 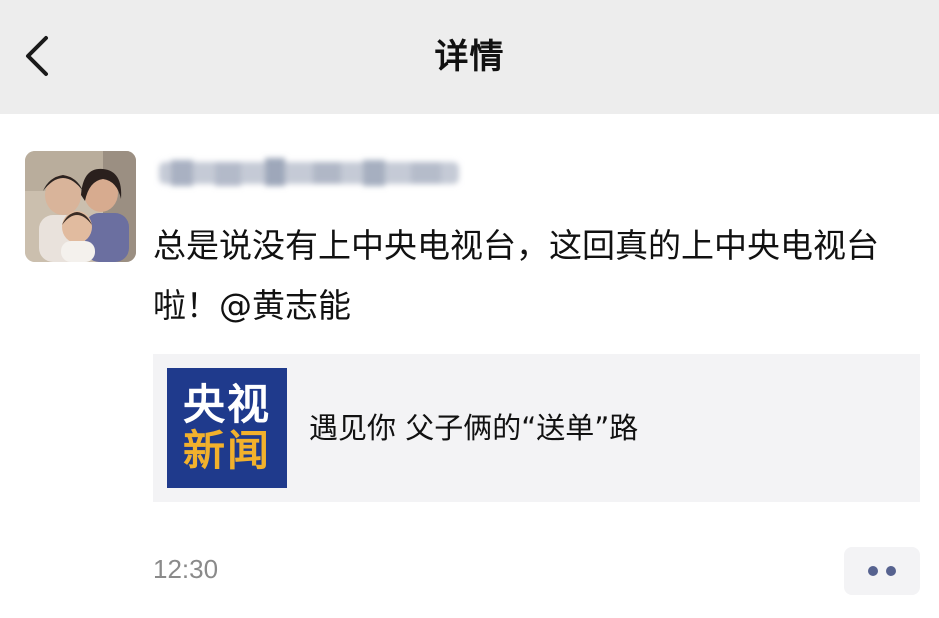 I want to click on avatar-photo, so click(x=80, y=206).